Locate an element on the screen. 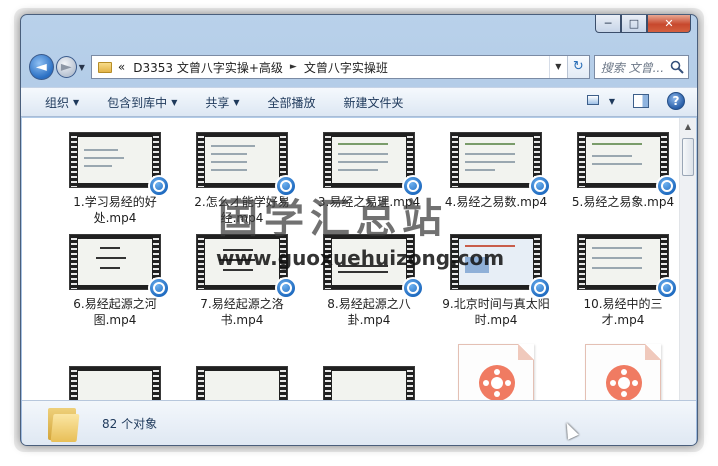 This screenshot has height=466, width=718. refresh-icon: ↻ is located at coordinates (577, 67).